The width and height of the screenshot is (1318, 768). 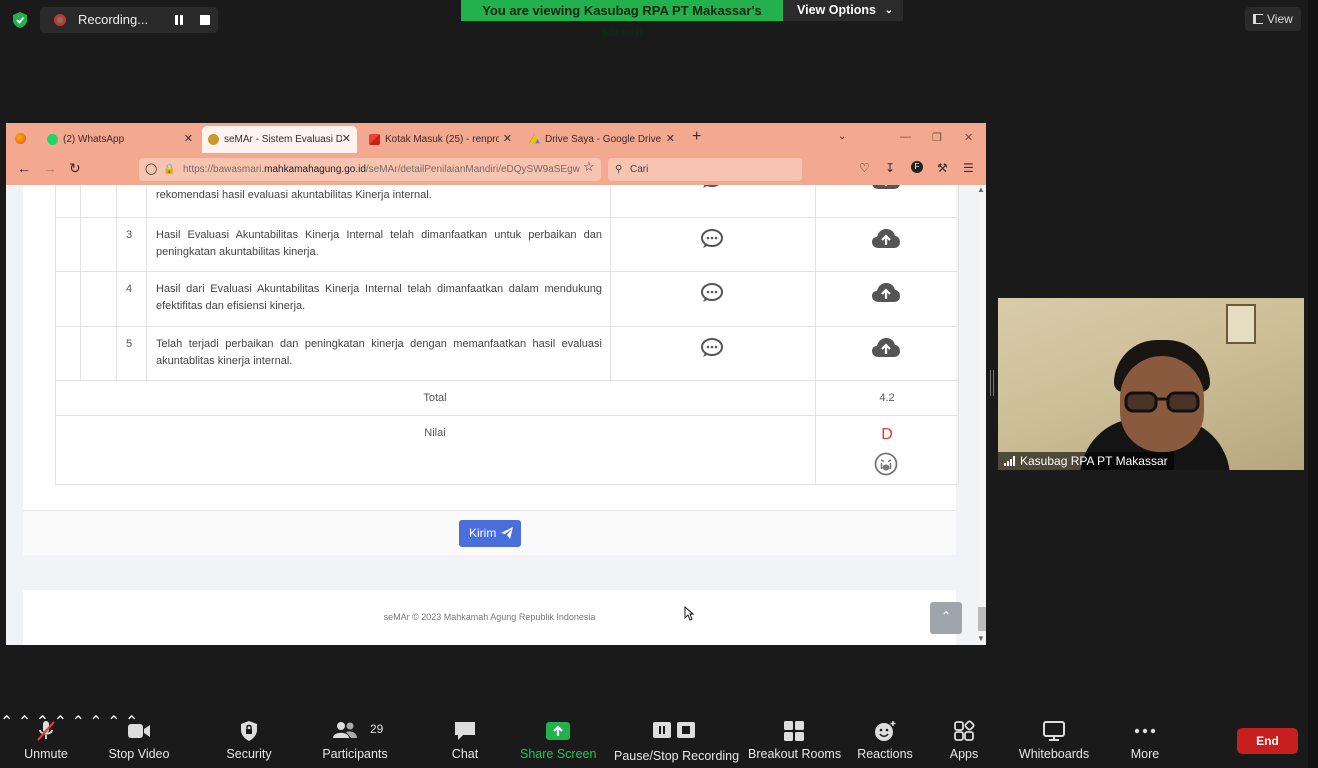 What do you see at coordinates (1145, 754) in the screenshot?
I see `more-label: More` at bounding box center [1145, 754].